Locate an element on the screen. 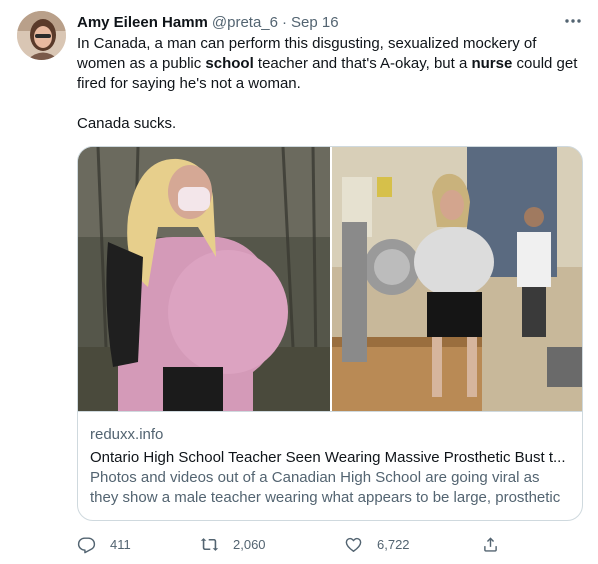 The image size is (598, 564). more-icon is located at coordinates (573, 21).